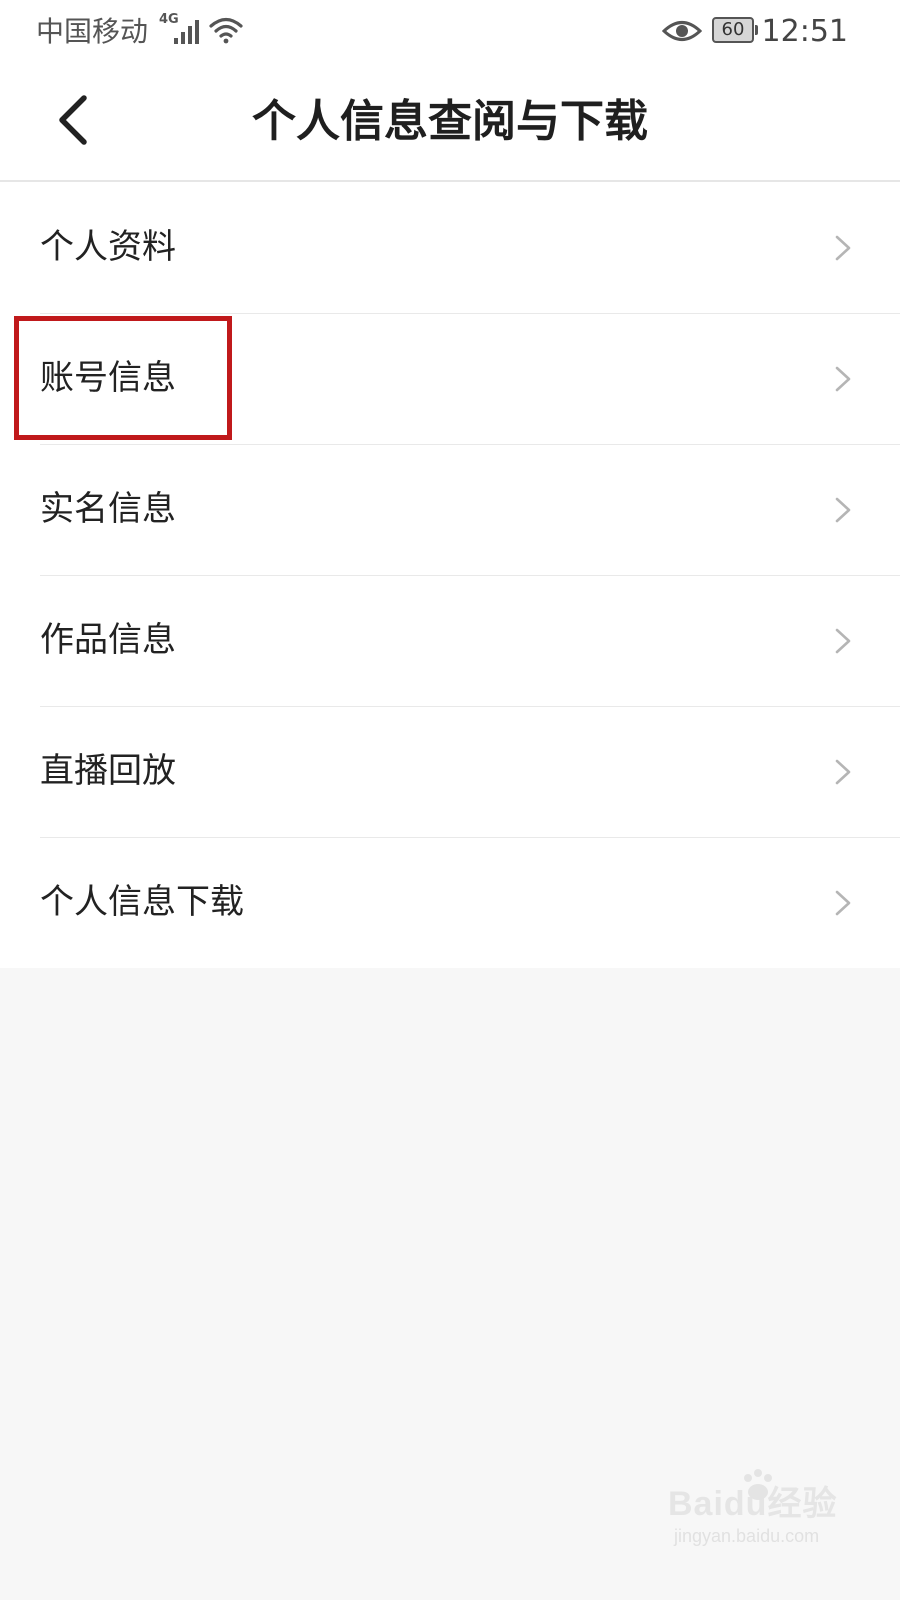  I want to click on menu-item-label: 账号信息, so click(108, 378).